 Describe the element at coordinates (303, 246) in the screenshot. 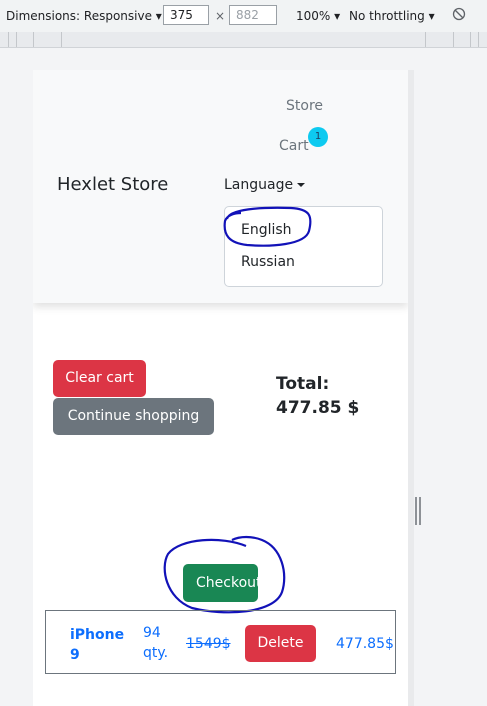

I see `language-dropdown-menu: English Russian` at that location.